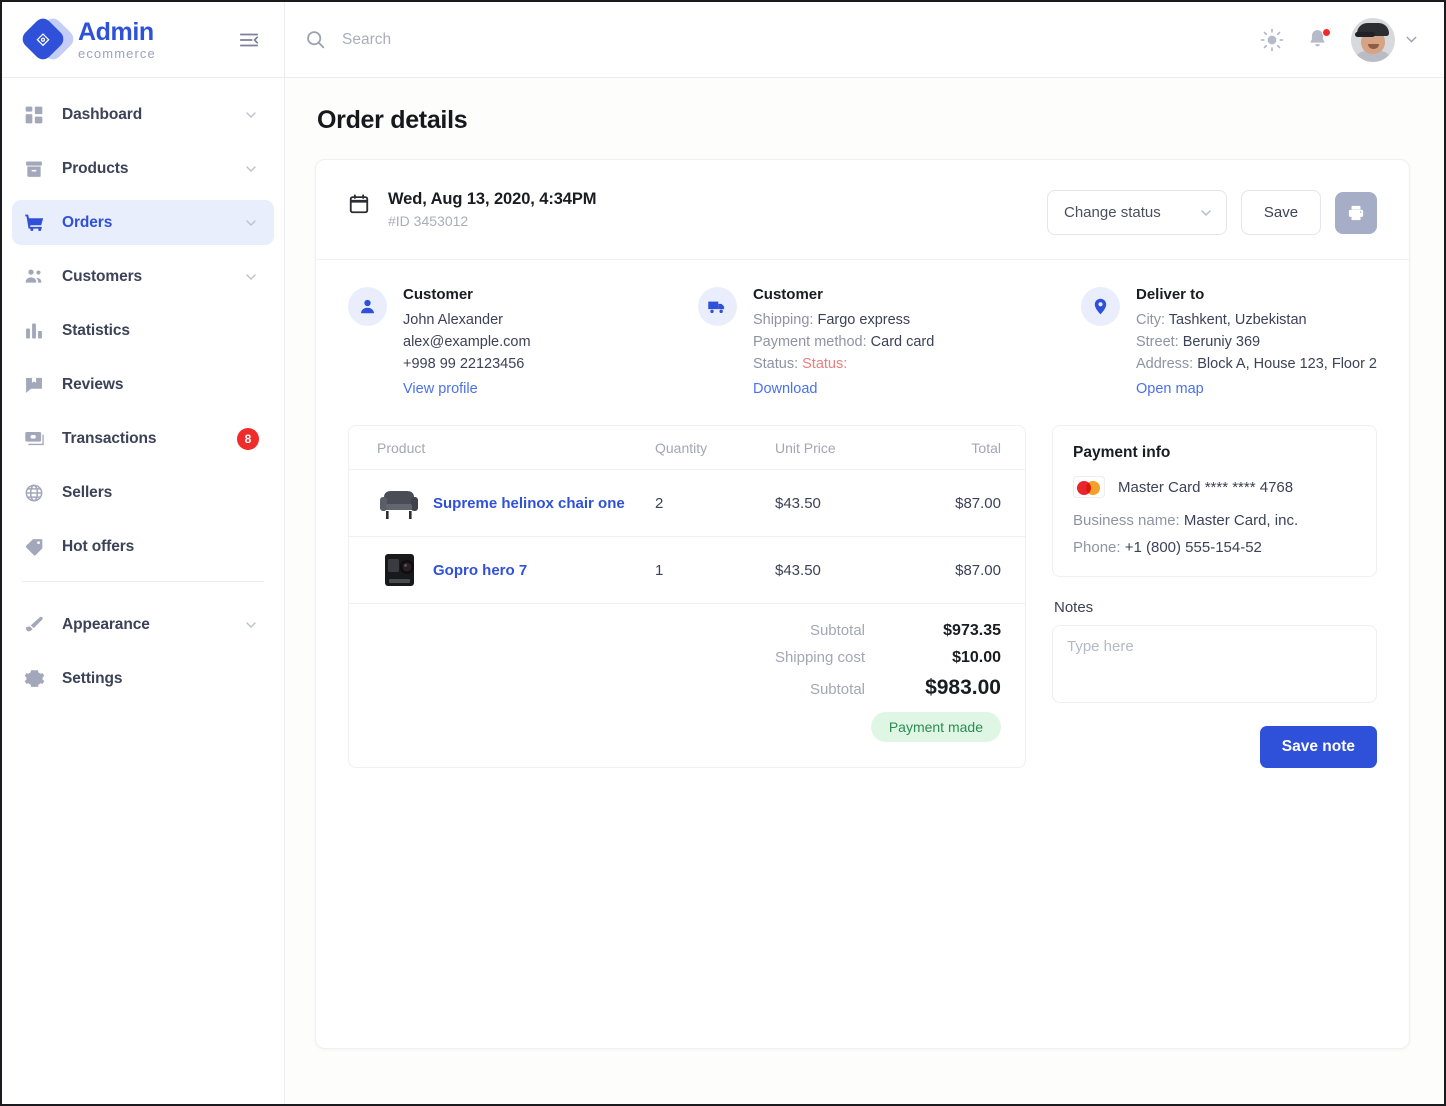 Image resolution: width=1446 pixels, height=1106 pixels. I want to click on tag-icon, so click(37, 547).